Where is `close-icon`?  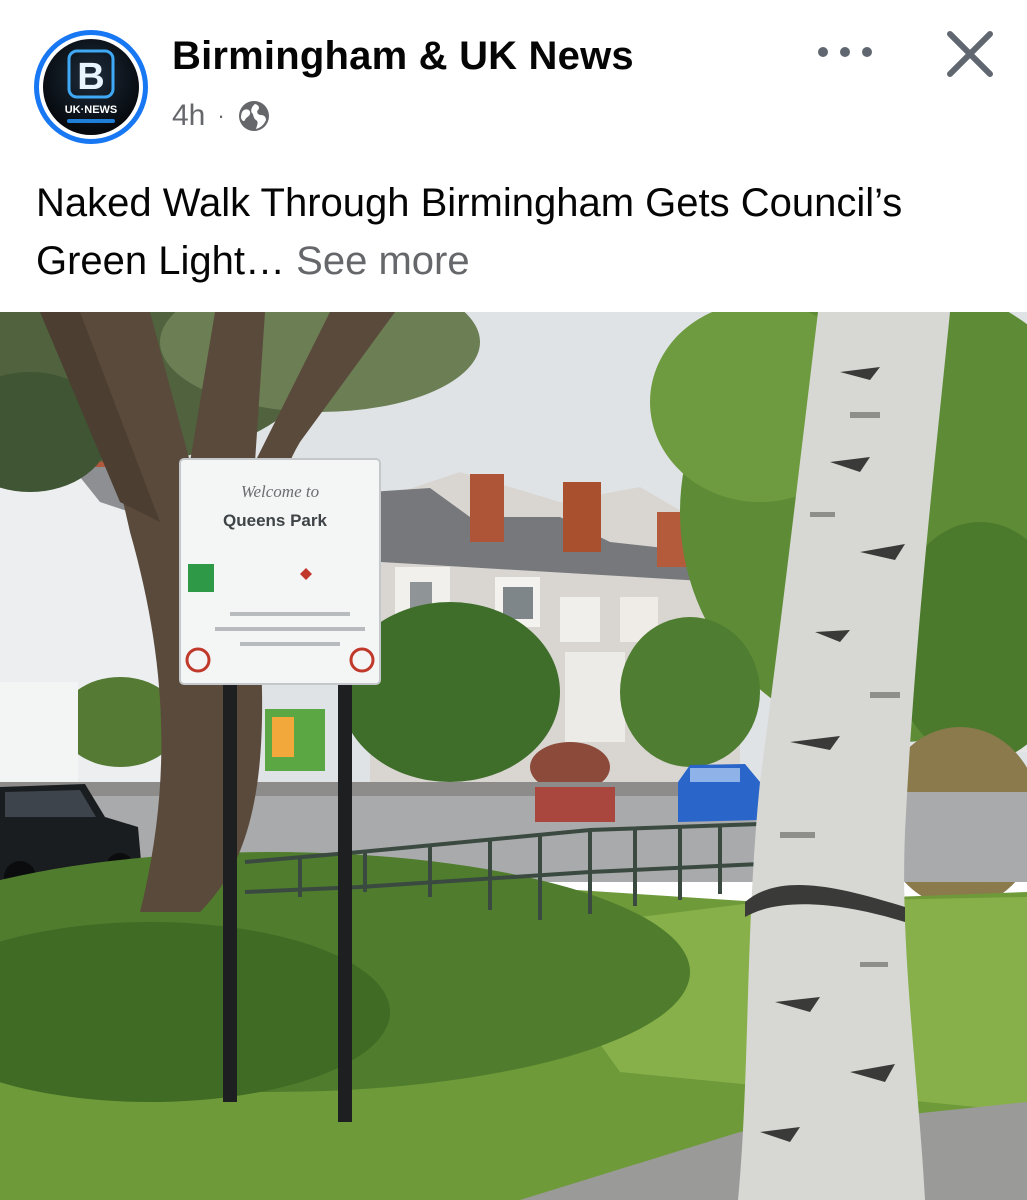 close-icon is located at coordinates (970, 54).